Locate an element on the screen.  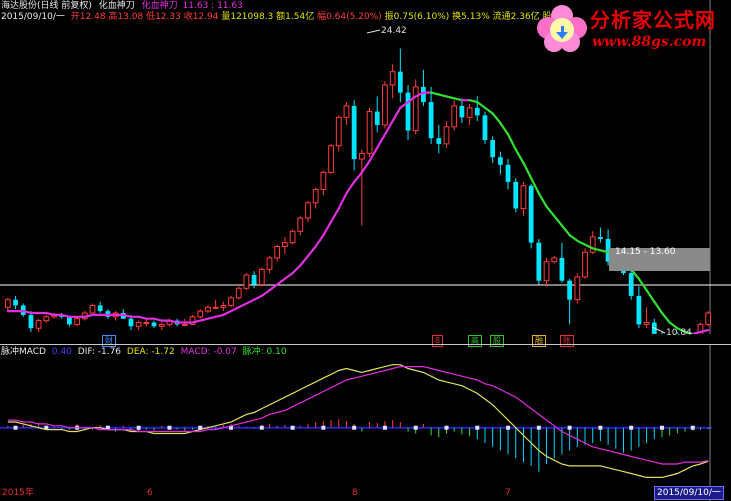
stock-name: 海达股份(日线 前复权) is located at coordinates (46, 6).